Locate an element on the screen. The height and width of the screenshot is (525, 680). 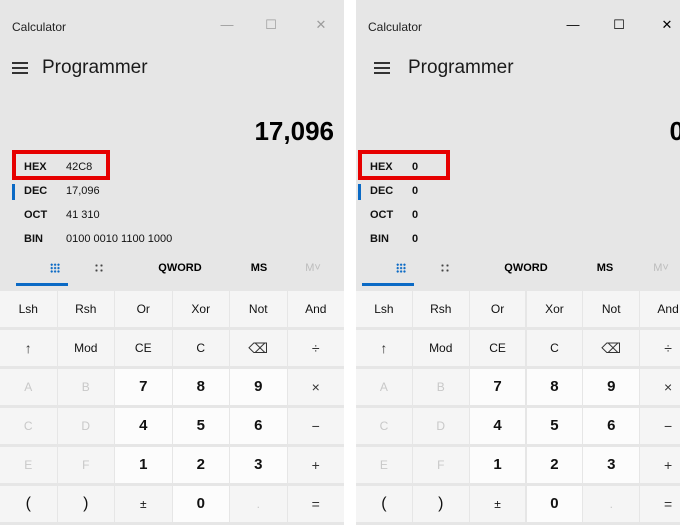
radix-dec-row: DEC 17,096 is located at coordinates (172, 192).